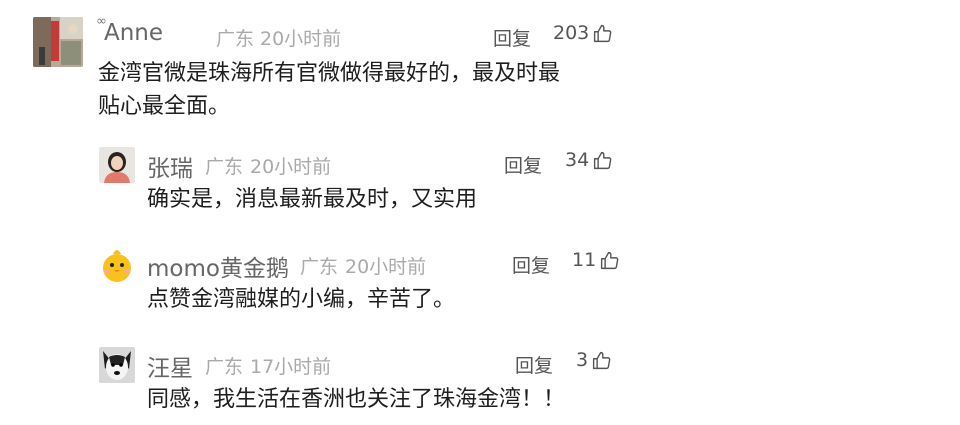 The height and width of the screenshot is (425, 960). I want to click on comment-text: 同感，我生活在香洲也关注了珠海金湾！！, so click(356, 399).